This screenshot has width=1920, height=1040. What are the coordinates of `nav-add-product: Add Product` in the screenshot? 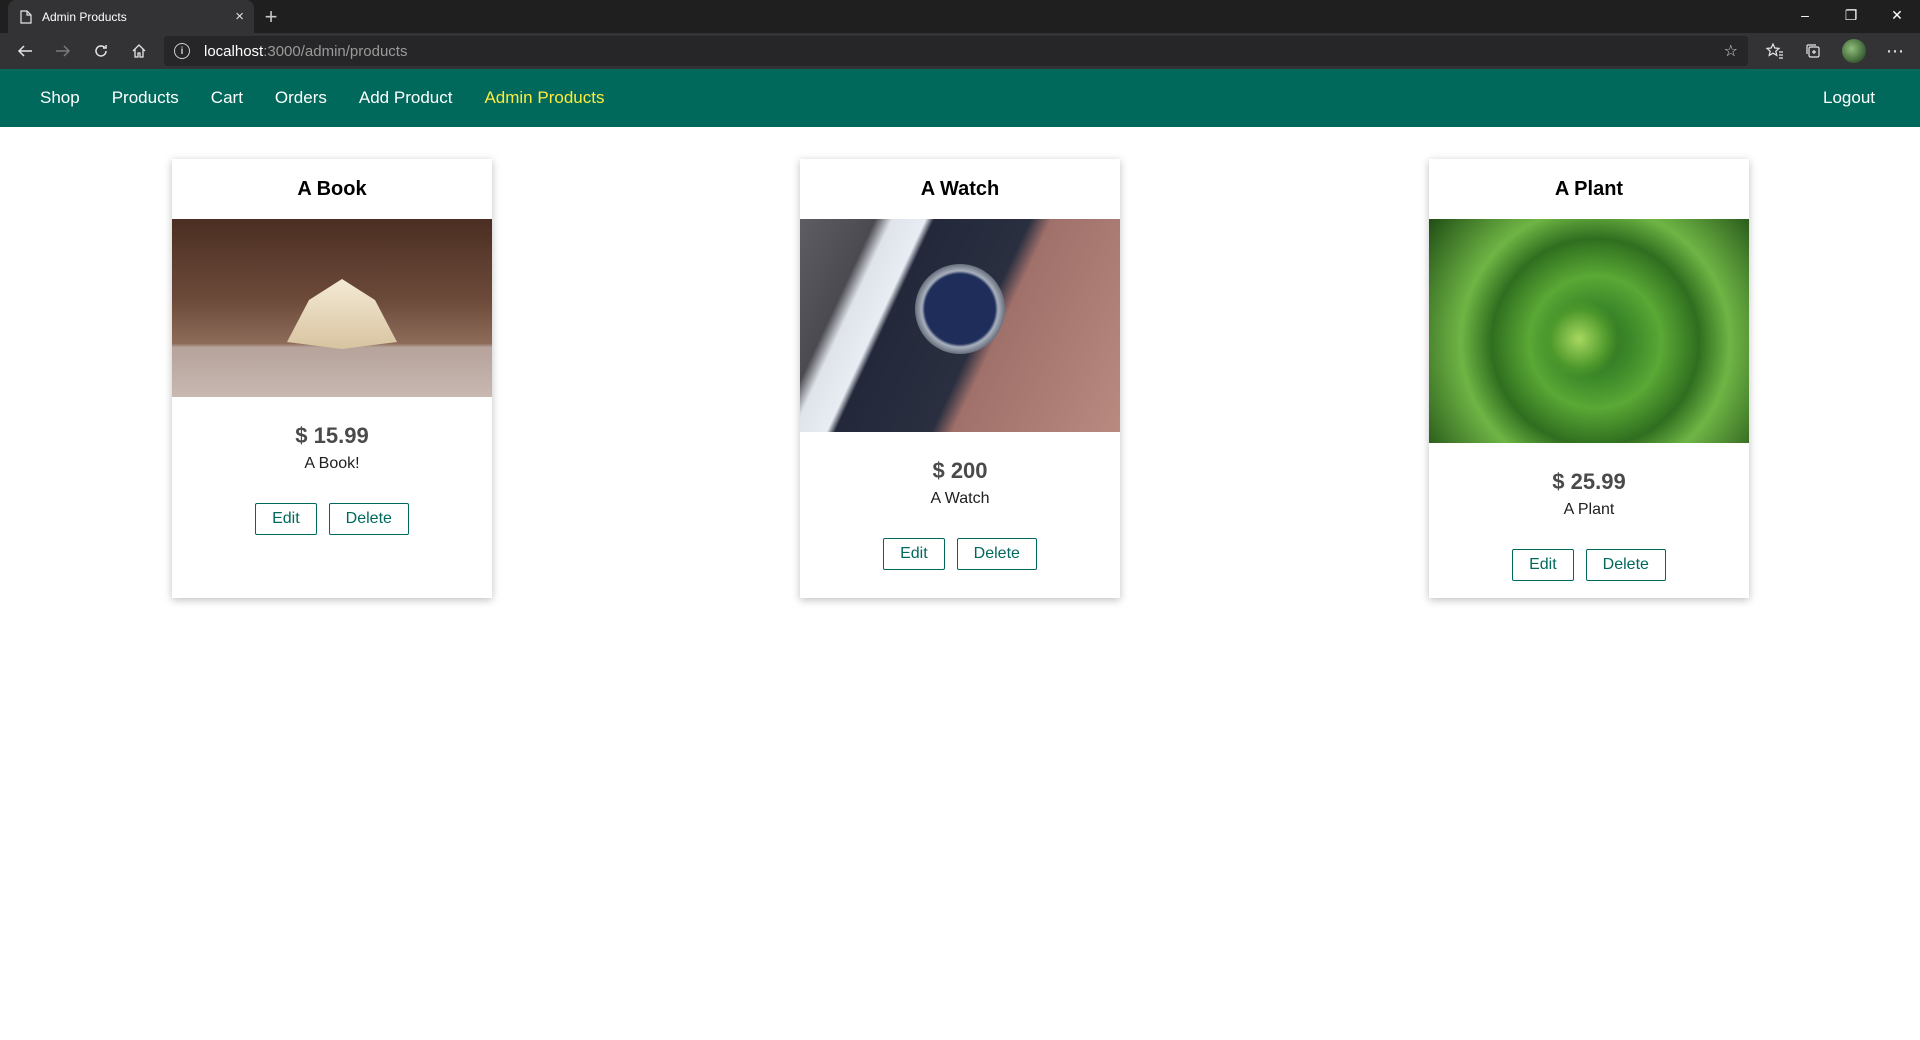 It's located at (406, 98).